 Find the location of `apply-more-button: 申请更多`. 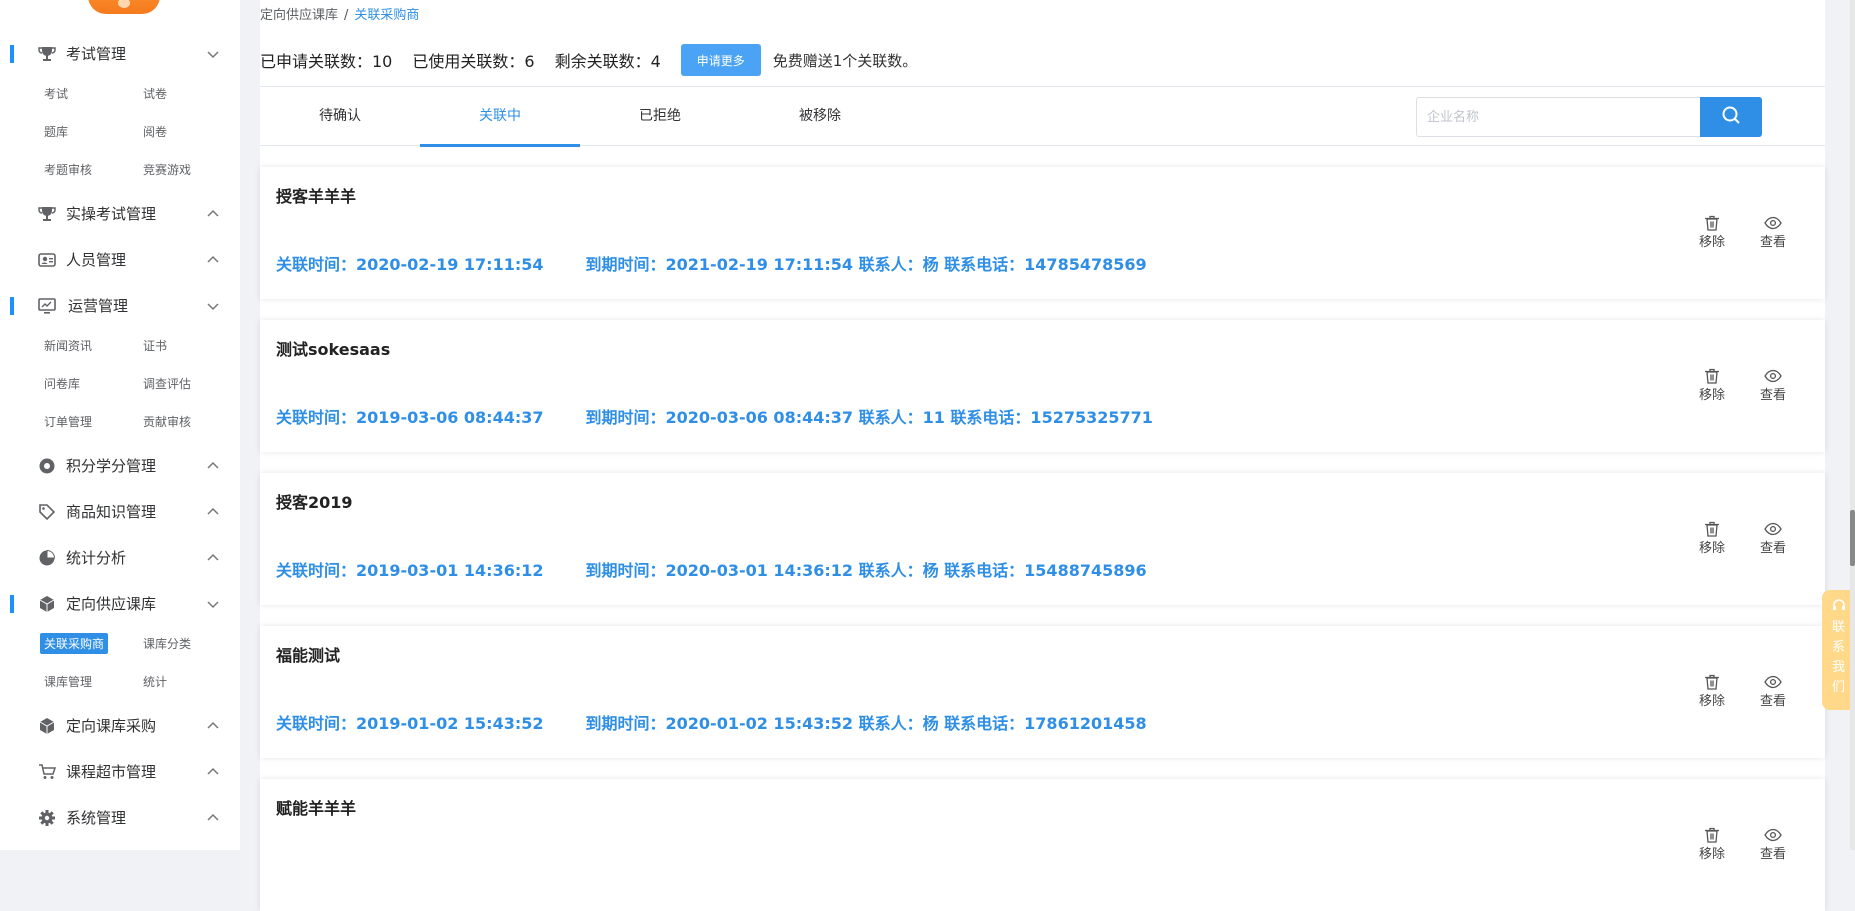

apply-more-button: 申请更多 is located at coordinates (720, 60).